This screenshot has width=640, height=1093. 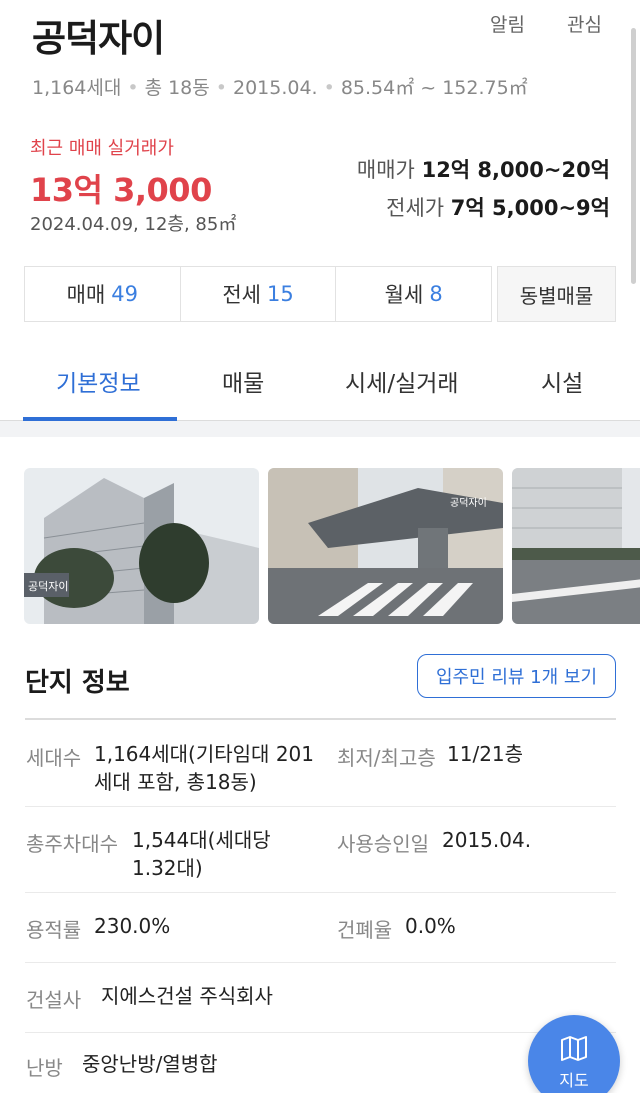 I want to click on building-coverage-value: 0.0%, so click(x=430, y=926).